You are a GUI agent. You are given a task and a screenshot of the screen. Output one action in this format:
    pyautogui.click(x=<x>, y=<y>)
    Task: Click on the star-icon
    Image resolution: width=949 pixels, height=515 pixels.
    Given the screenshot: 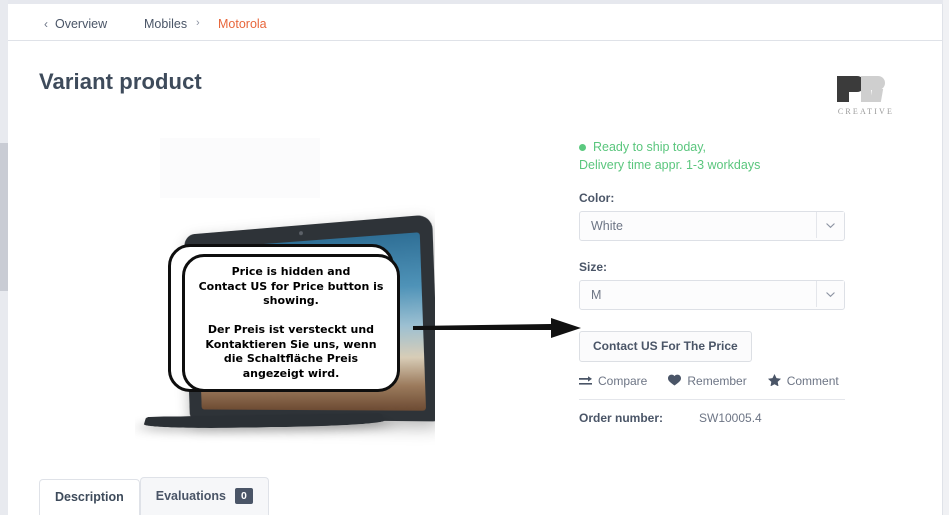 What is the action you would take?
    pyautogui.click(x=774, y=381)
    